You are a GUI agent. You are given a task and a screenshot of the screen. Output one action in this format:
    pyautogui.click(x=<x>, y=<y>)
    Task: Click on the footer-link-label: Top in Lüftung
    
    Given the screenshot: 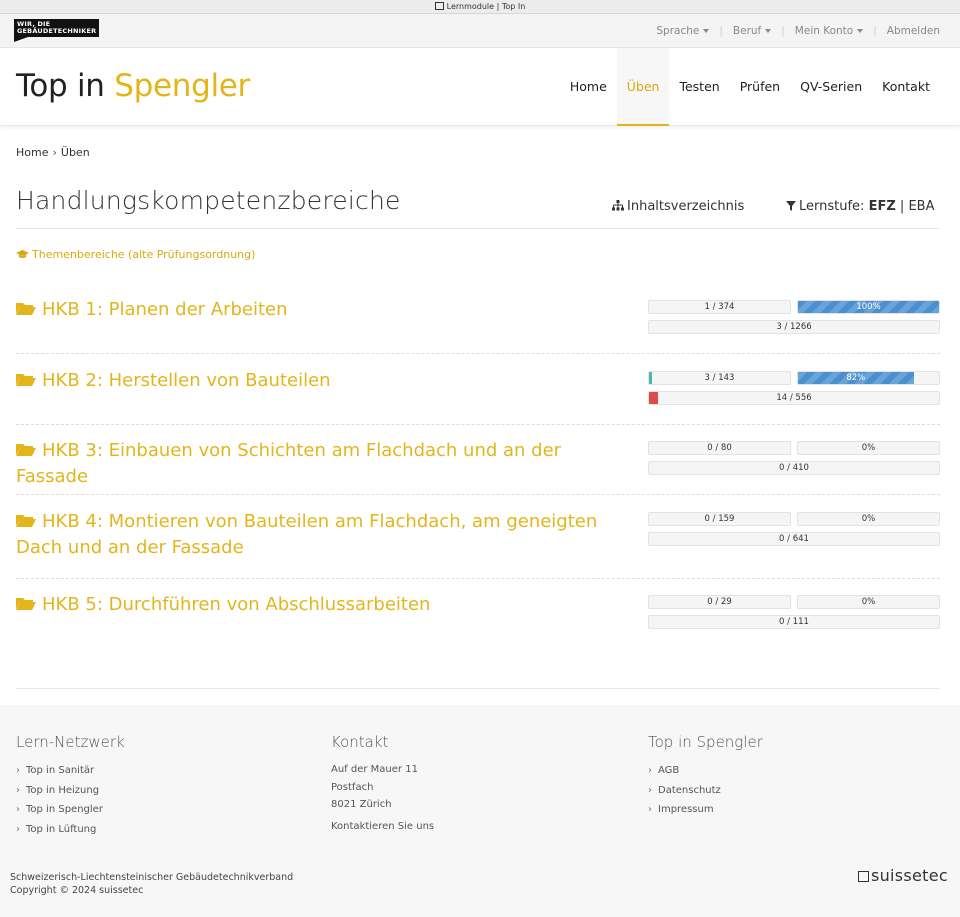 What is the action you would take?
    pyautogui.click(x=61, y=829)
    